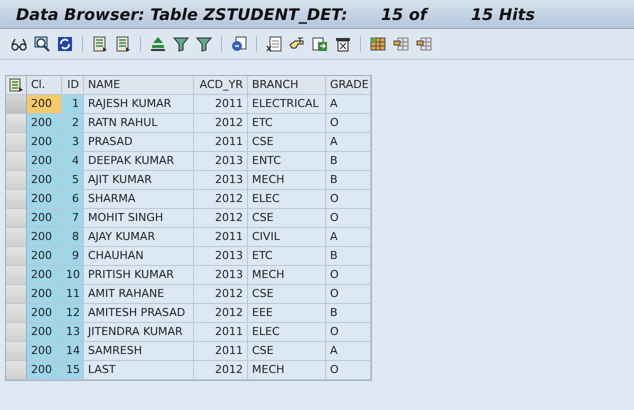  Describe the element at coordinates (73, 104) in the screenshot. I see `table-cell: 1` at that location.